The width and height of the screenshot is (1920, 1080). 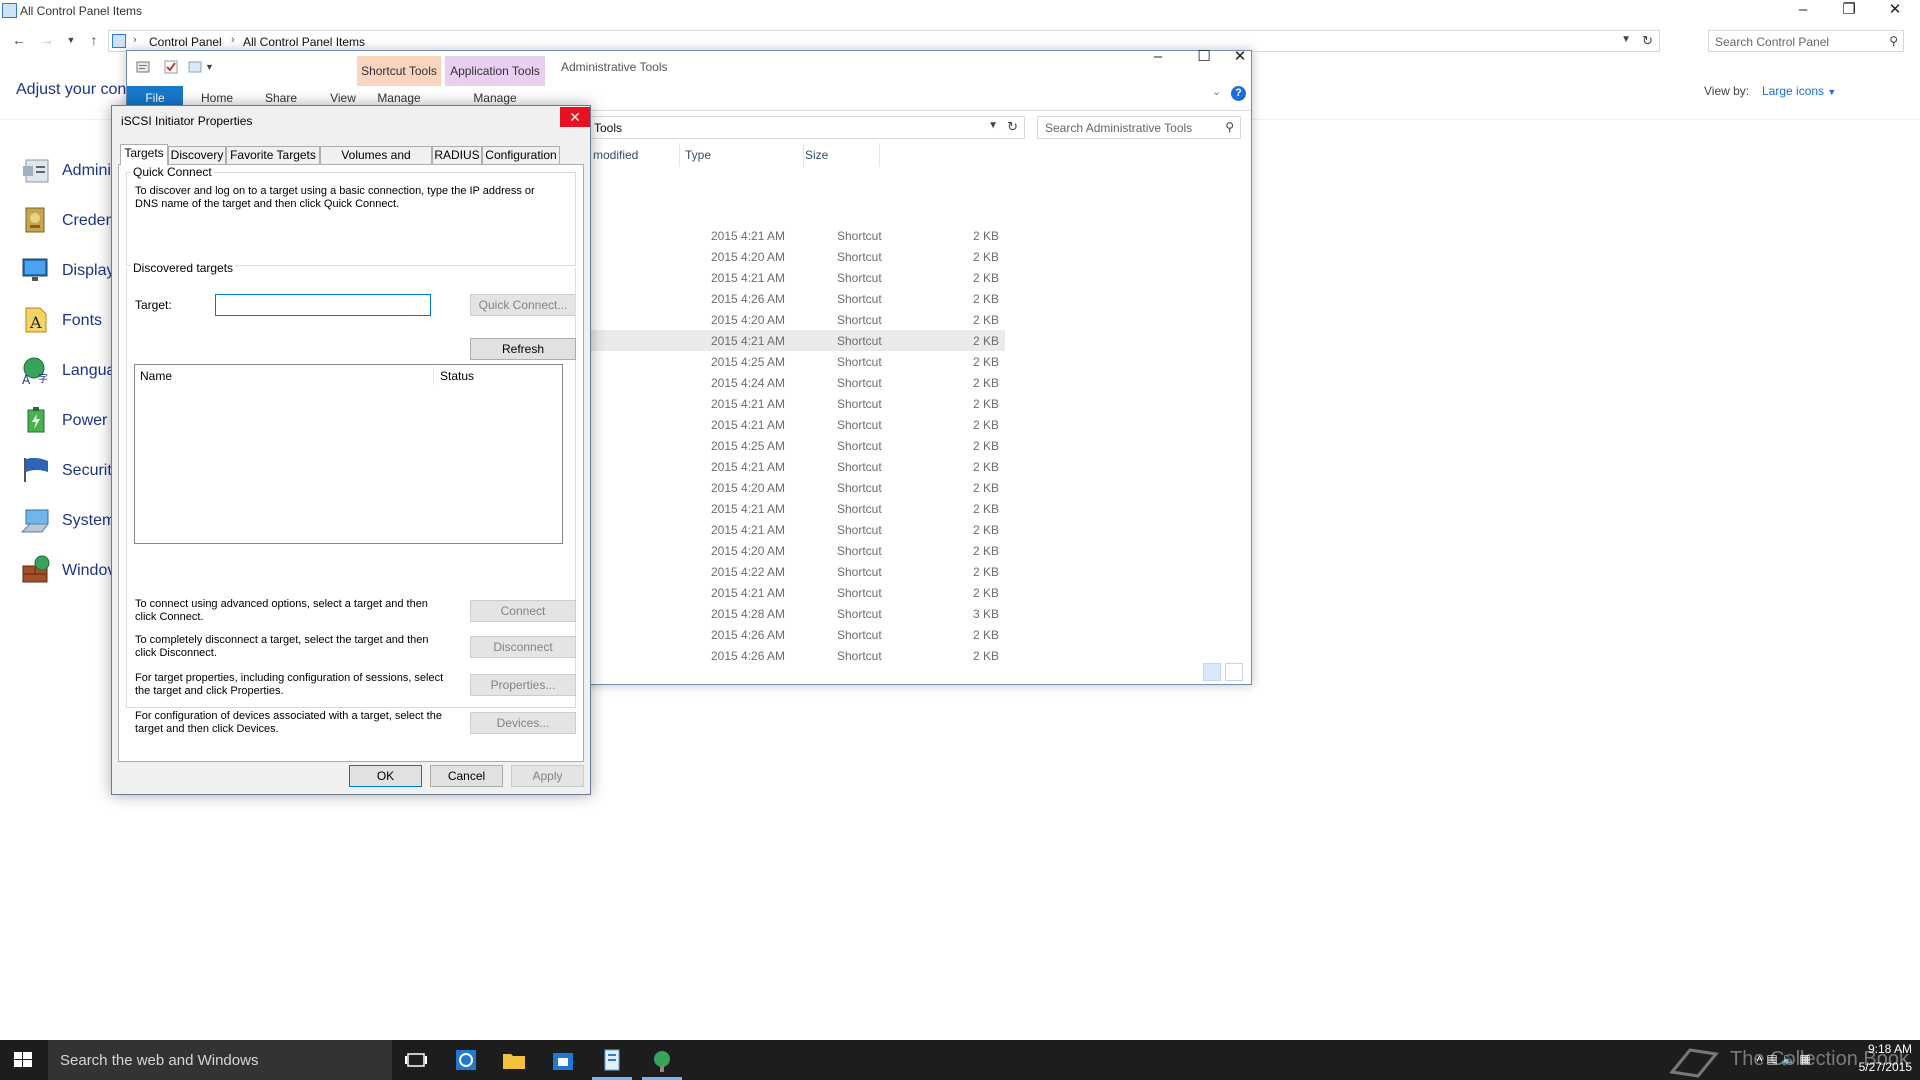 What do you see at coordinates (523, 611) in the screenshot?
I see `connect-button: Connect` at bounding box center [523, 611].